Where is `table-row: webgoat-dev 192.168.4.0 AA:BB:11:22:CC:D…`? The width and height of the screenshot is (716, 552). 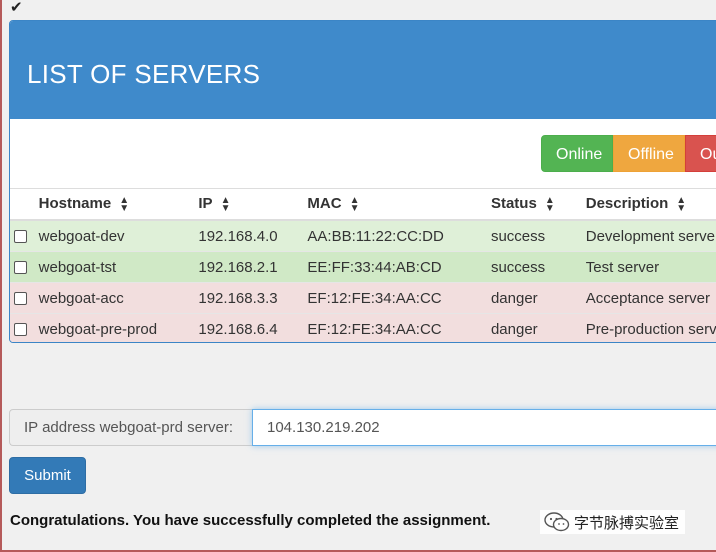 table-row: webgoat-dev 192.168.4.0 AA:BB:11:22:CC:D… is located at coordinates (363, 235).